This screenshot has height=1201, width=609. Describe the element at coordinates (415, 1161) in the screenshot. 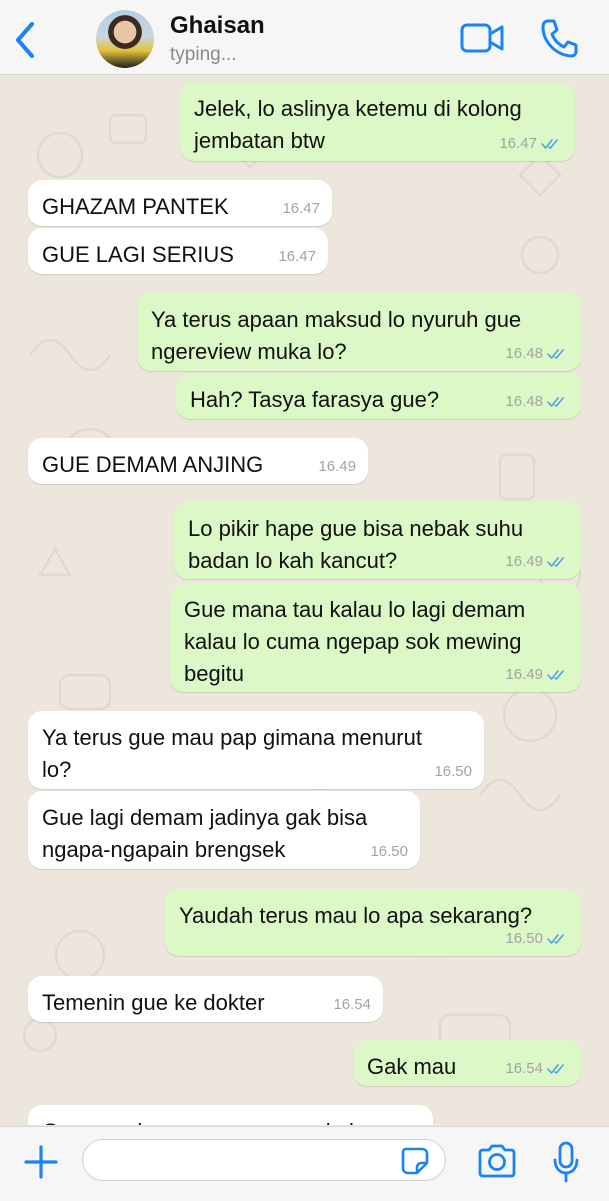

I see `sticker-icon` at that location.